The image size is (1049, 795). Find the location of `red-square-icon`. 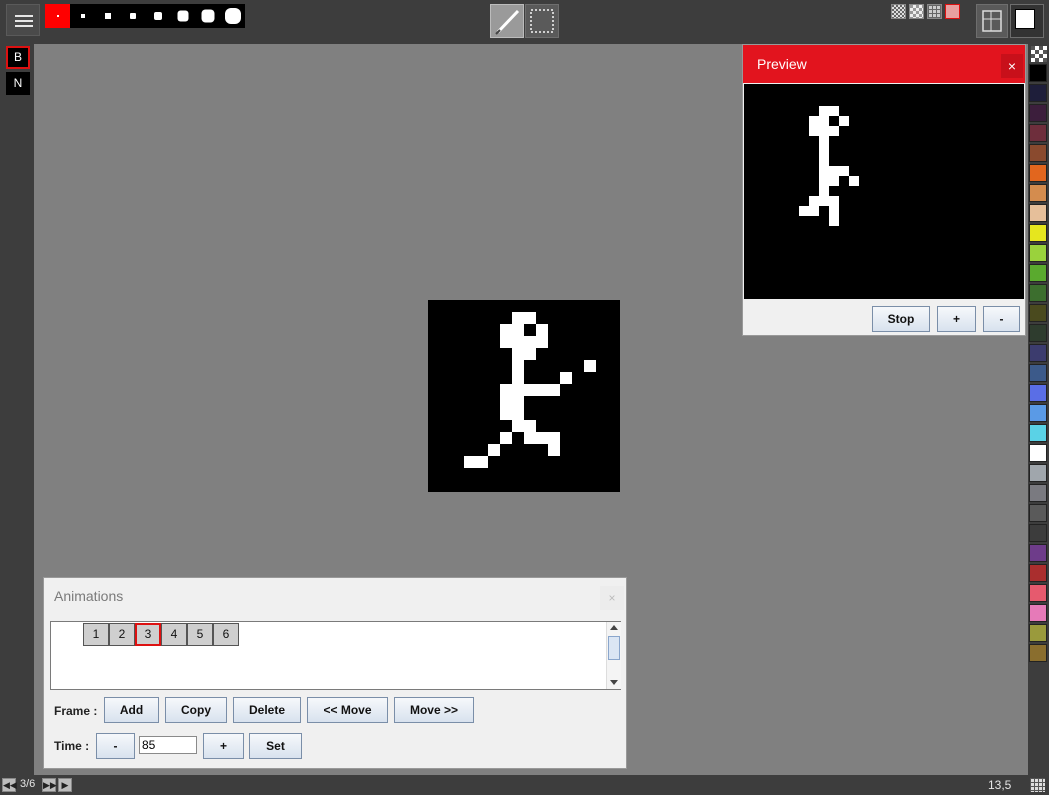

red-square-icon is located at coordinates (952, 11).